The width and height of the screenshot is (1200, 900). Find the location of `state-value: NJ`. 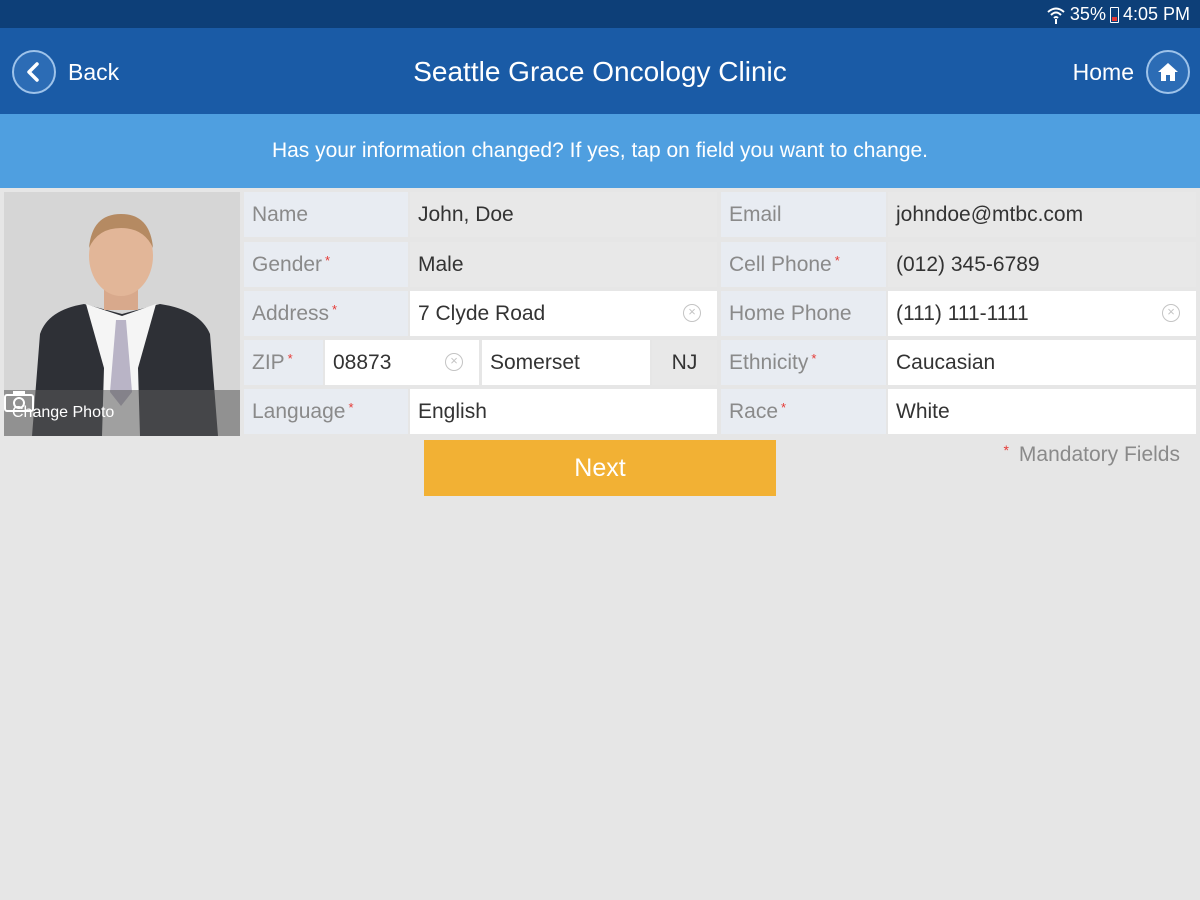

state-value: NJ is located at coordinates (684, 362).